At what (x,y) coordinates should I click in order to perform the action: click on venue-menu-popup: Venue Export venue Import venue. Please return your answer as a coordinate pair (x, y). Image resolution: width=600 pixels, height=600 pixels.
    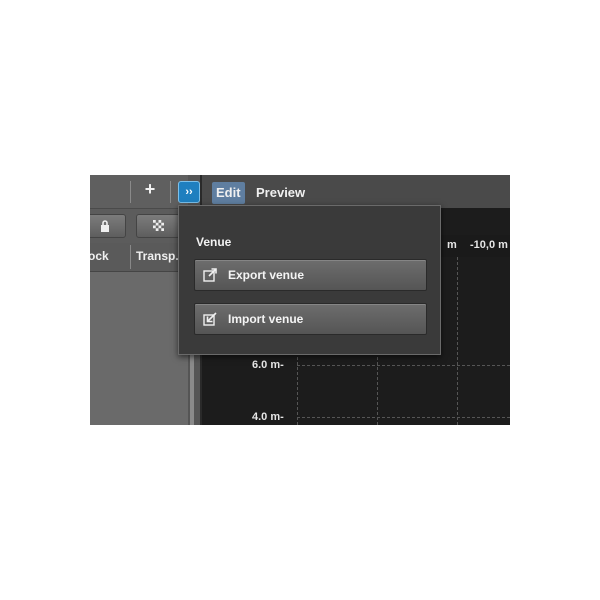
    Looking at the image, I should click on (309, 280).